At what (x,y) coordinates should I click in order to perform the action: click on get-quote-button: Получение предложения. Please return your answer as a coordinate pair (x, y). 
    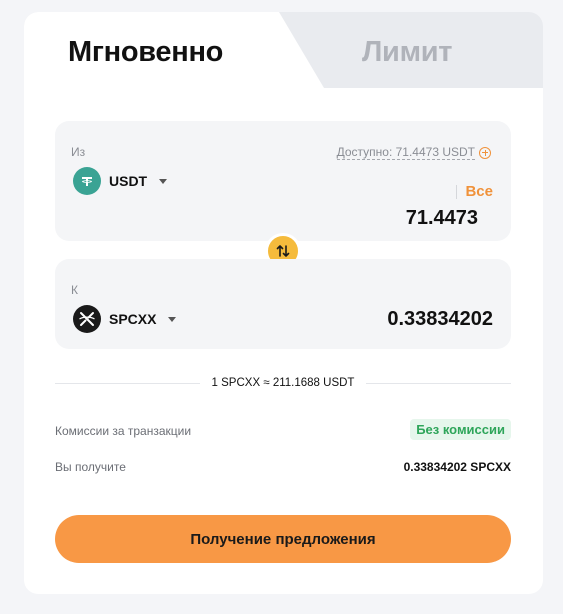
    Looking at the image, I should click on (283, 539).